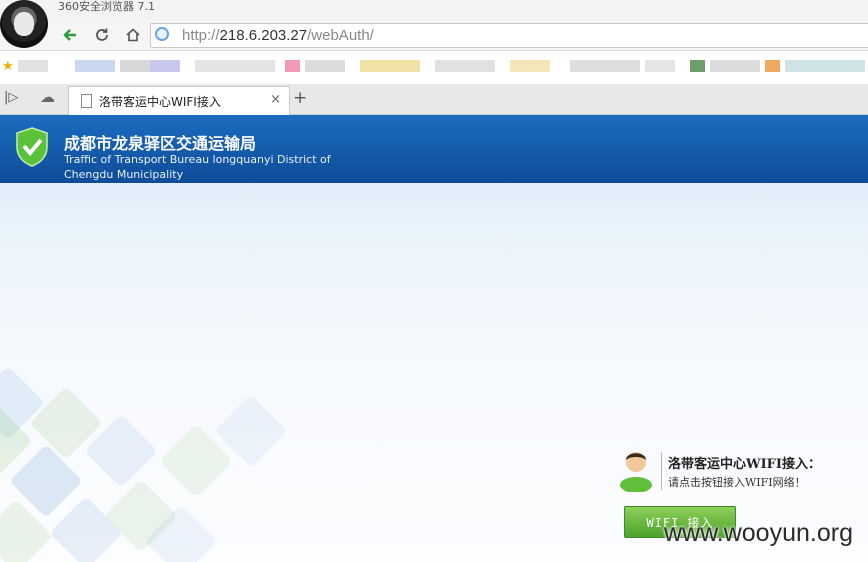 Image resolution: width=868 pixels, height=562 pixels. I want to click on page-icon, so click(86, 101).